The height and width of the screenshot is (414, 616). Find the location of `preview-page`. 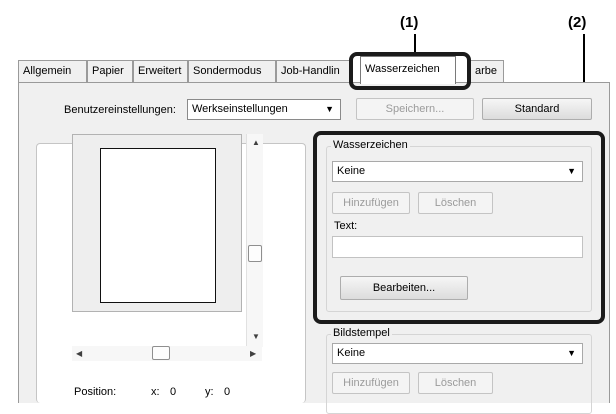

preview-page is located at coordinates (158, 225).